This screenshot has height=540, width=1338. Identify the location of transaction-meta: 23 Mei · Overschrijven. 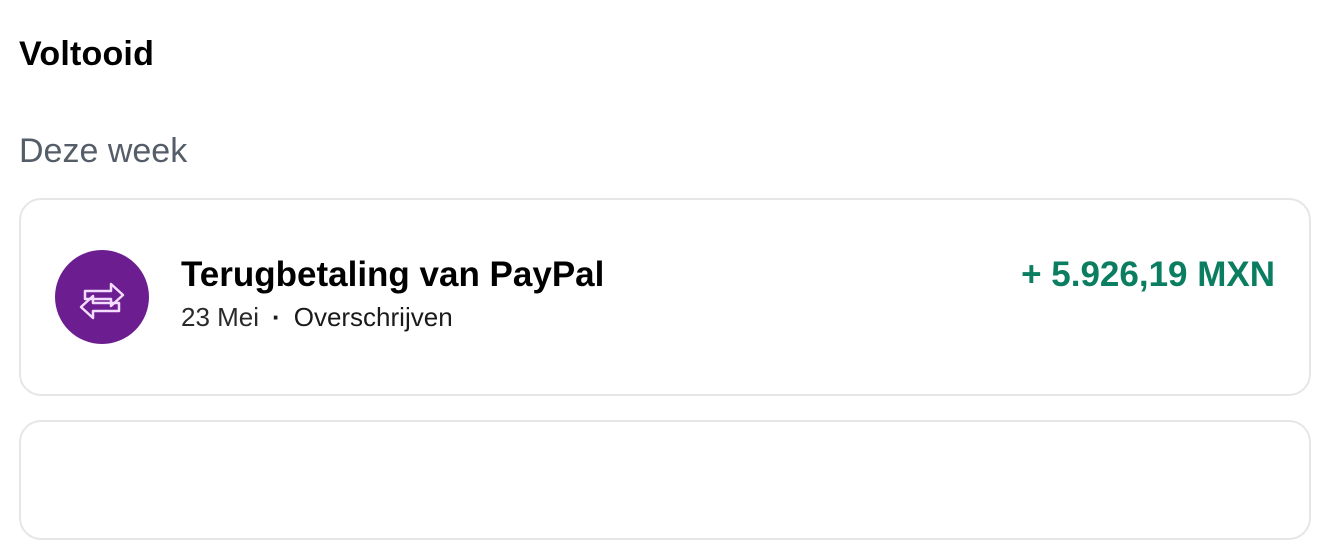
(317, 317).